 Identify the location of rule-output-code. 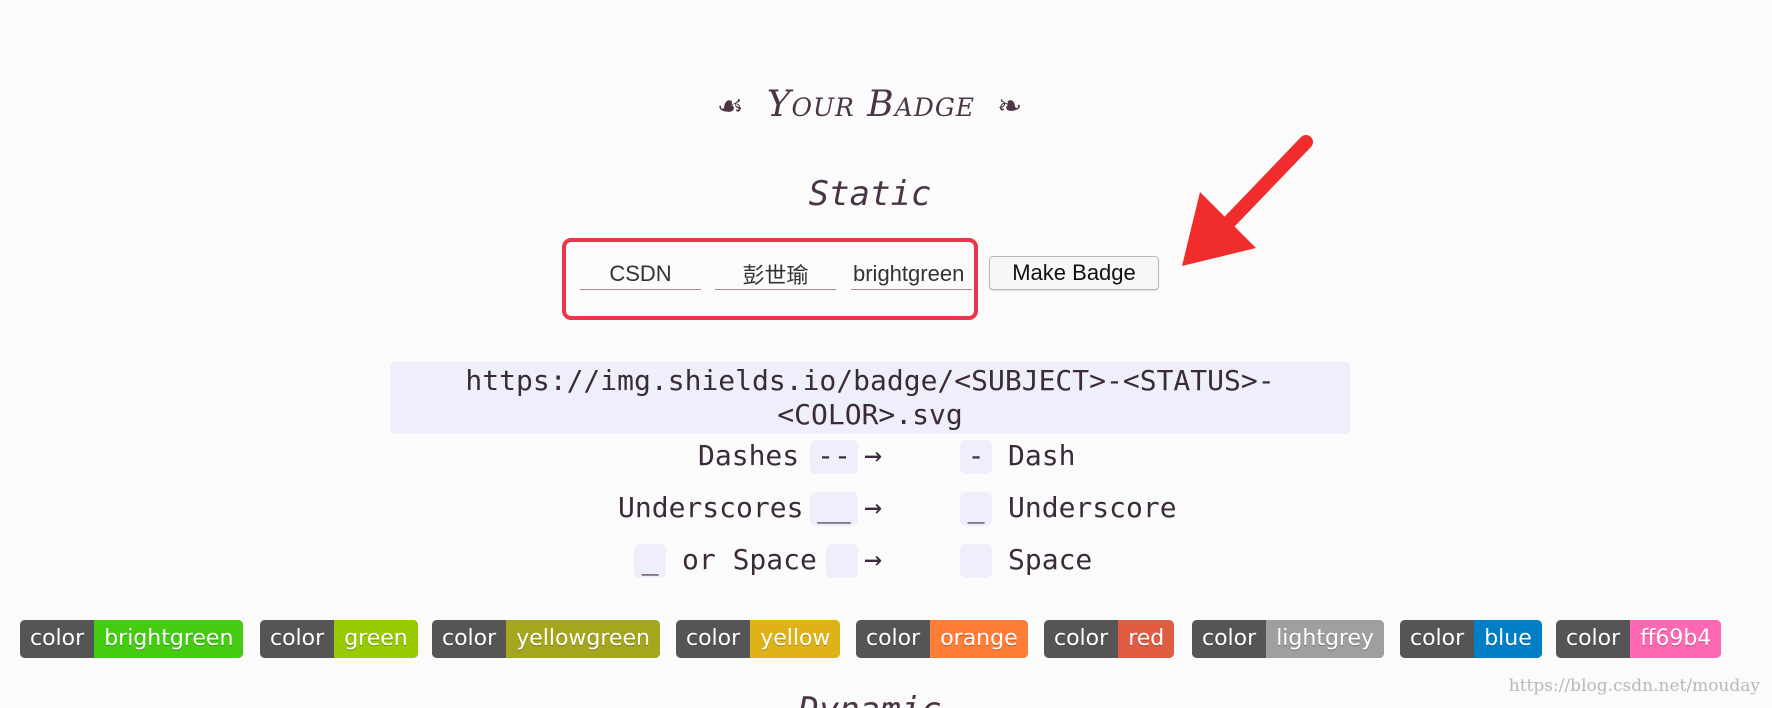
(976, 561).